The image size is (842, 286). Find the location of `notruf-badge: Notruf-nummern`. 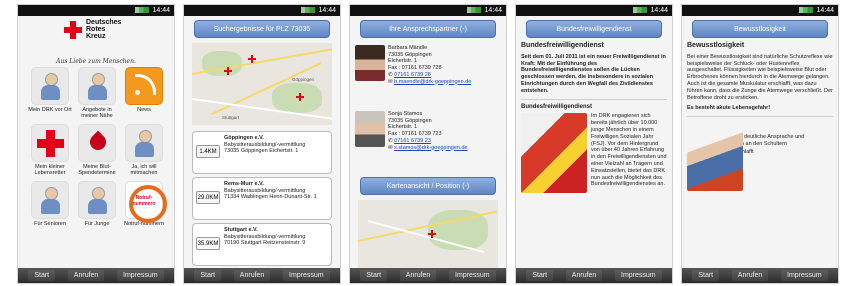

notruf-badge: Notruf-nummern is located at coordinates (144, 201).